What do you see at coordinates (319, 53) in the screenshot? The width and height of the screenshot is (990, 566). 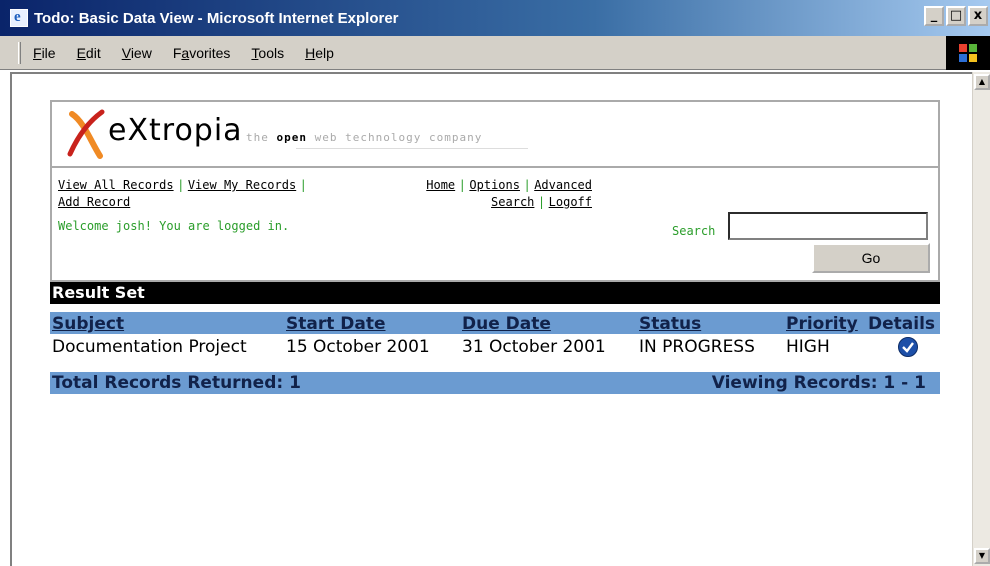 I see `menu-help: Help` at bounding box center [319, 53].